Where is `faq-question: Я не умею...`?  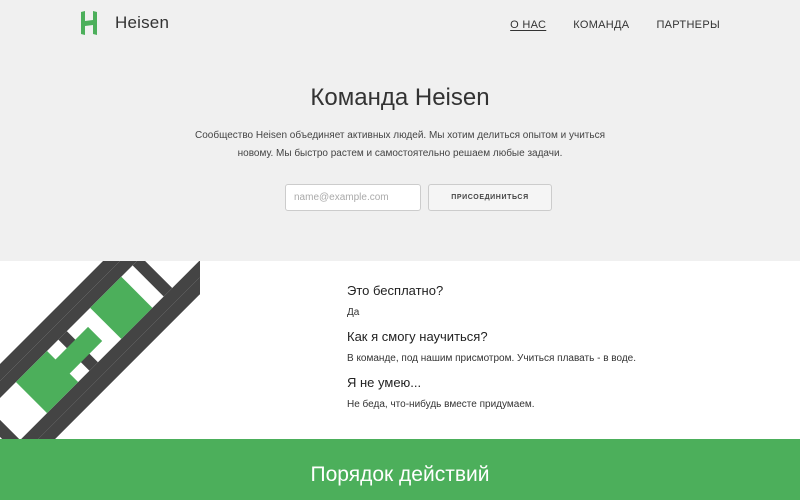 faq-question: Я не умею... is located at coordinates (384, 382).